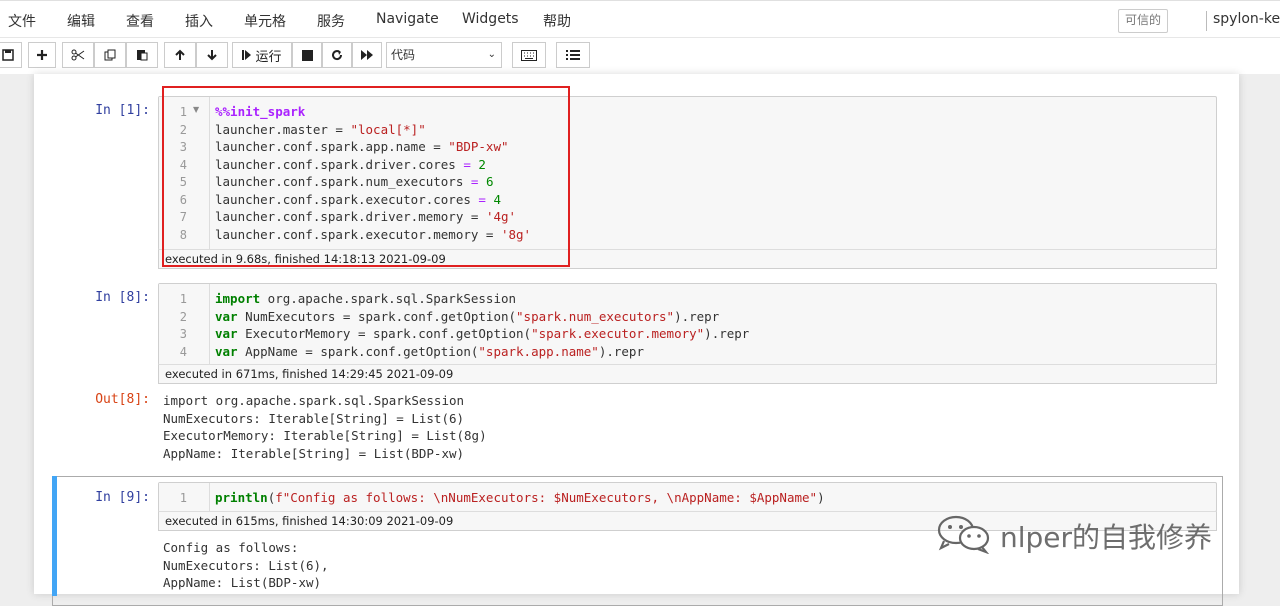 The height and width of the screenshot is (606, 1280). I want to click on save-icon, so click(8, 55).